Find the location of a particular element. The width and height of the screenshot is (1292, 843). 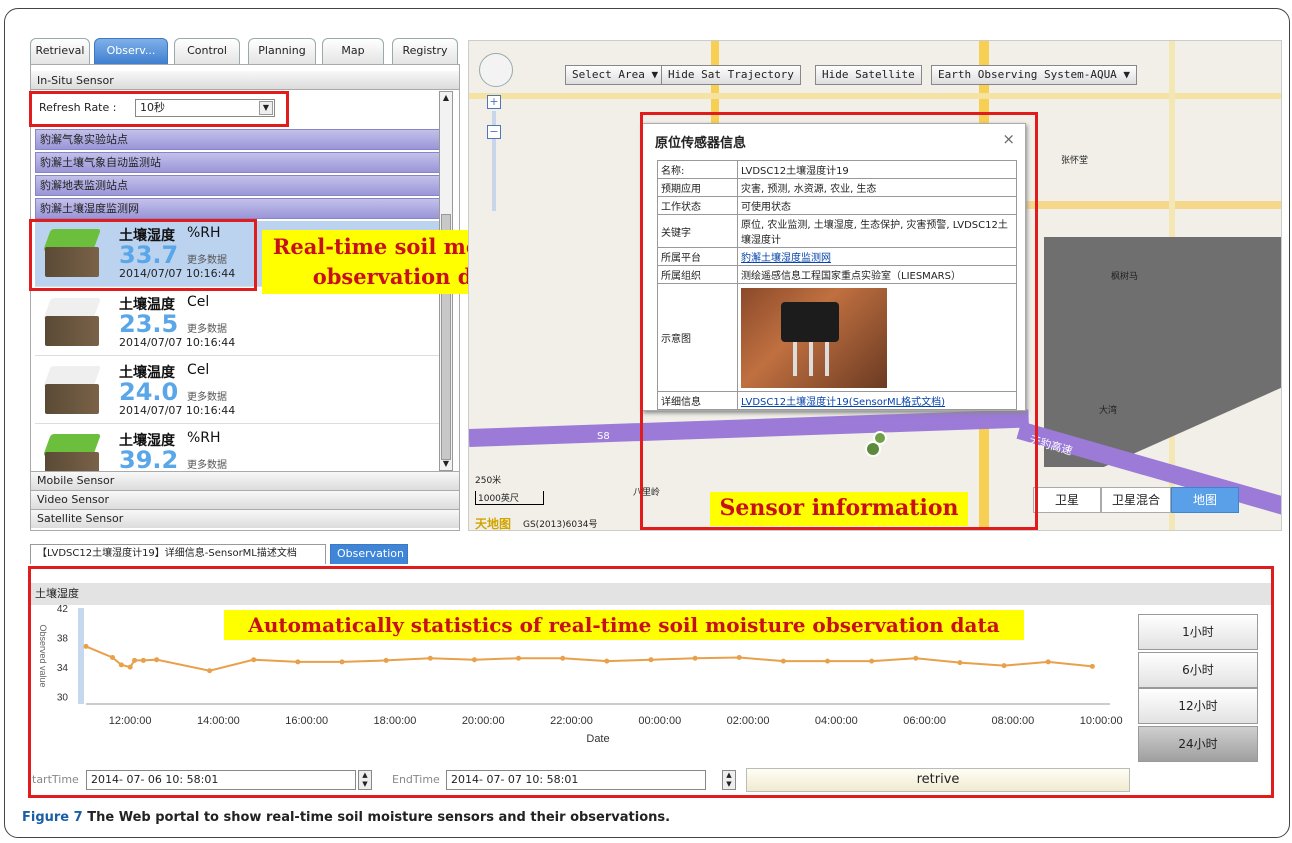

map-type-map: 地图 is located at coordinates (1205, 500).